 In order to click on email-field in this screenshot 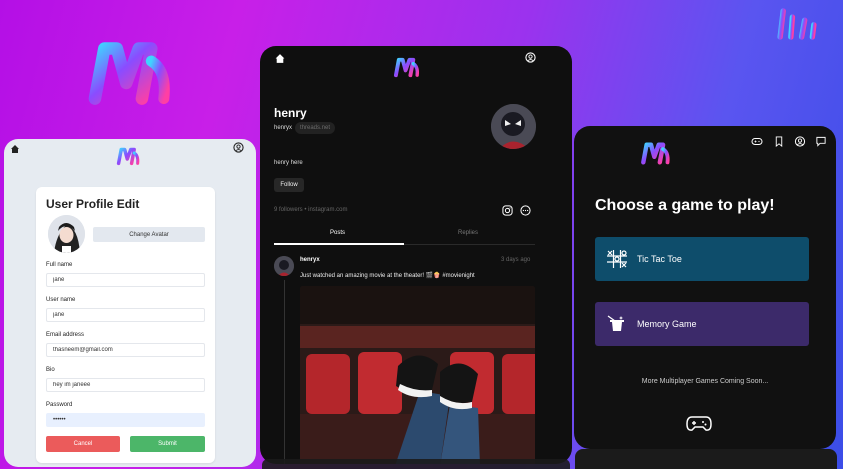, I will do `click(125, 350)`.